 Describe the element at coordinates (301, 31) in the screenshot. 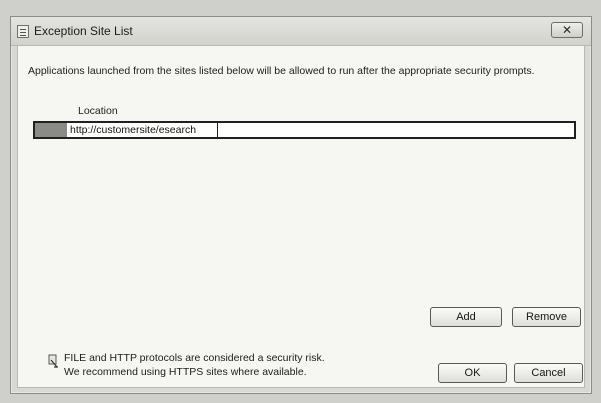

I see `title-bar: Exception Site List ✕` at that location.